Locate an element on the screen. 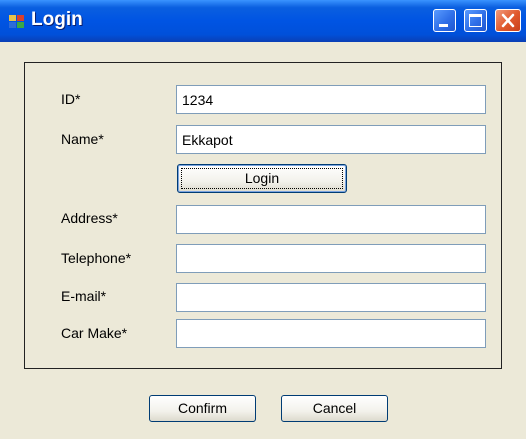 Image resolution: width=526 pixels, height=439 pixels. minimize-icon is located at coordinates (443, 25).